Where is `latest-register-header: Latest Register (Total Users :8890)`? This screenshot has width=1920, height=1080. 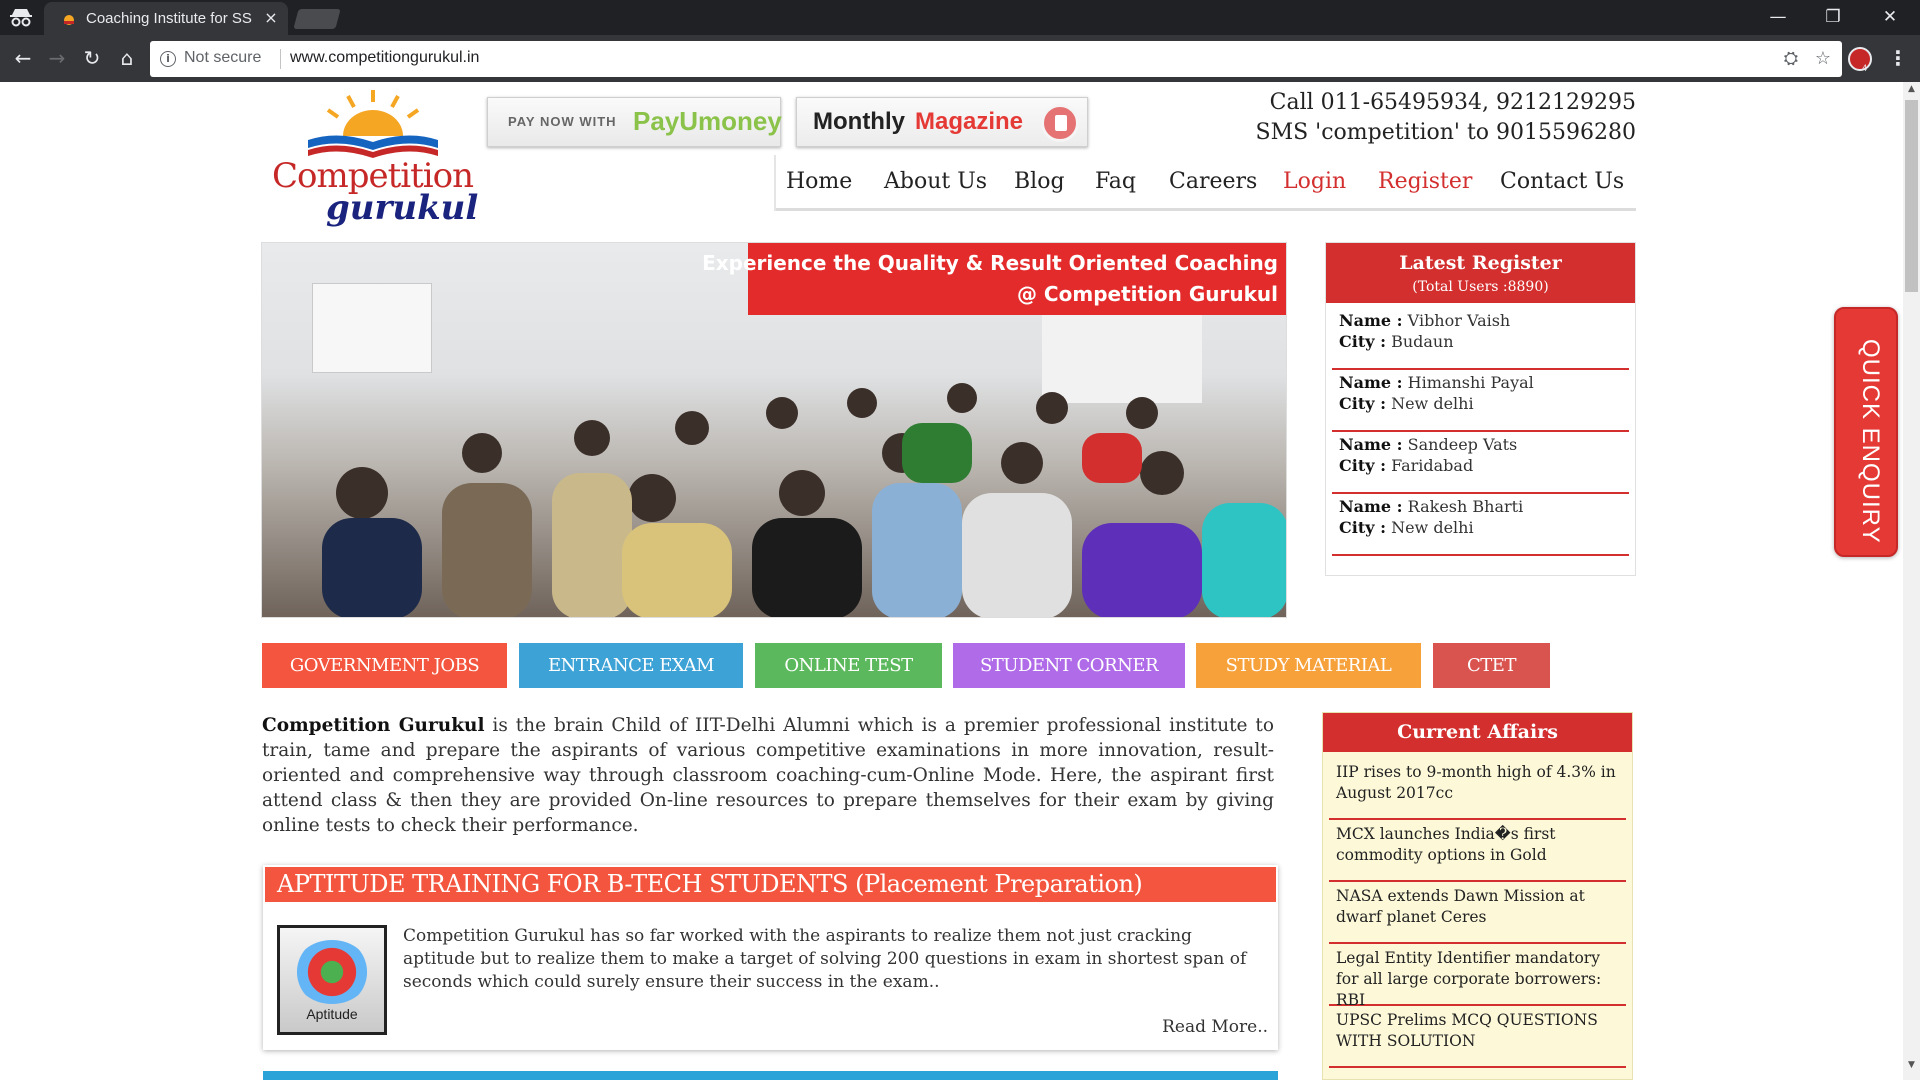
latest-register-header: Latest Register (Total Users :8890) is located at coordinates (1480, 273).